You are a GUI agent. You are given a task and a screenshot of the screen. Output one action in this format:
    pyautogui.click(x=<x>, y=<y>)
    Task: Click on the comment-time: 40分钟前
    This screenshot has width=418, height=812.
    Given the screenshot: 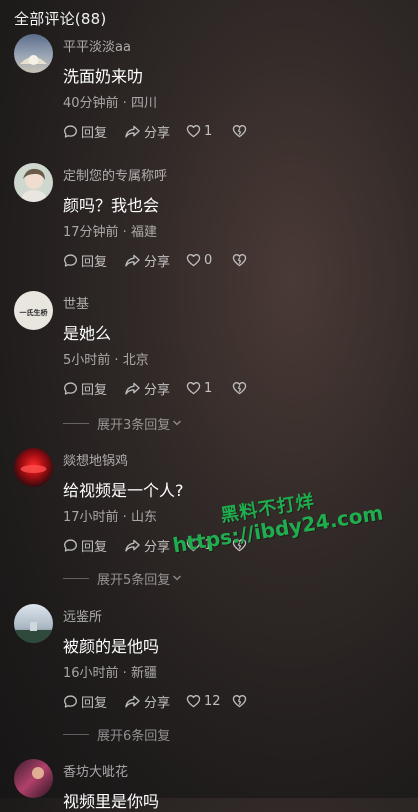 What is the action you would take?
    pyautogui.click(x=91, y=103)
    